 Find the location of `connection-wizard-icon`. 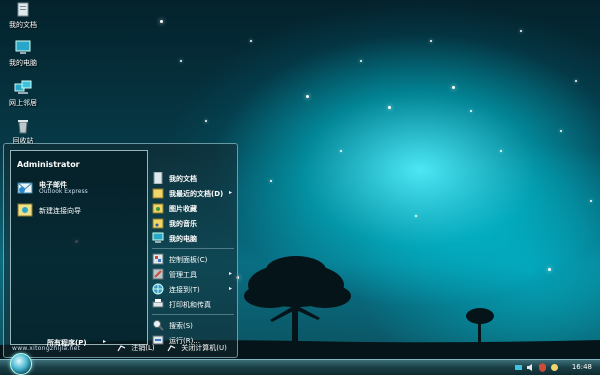

connection-wizard-icon is located at coordinates (25, 210).